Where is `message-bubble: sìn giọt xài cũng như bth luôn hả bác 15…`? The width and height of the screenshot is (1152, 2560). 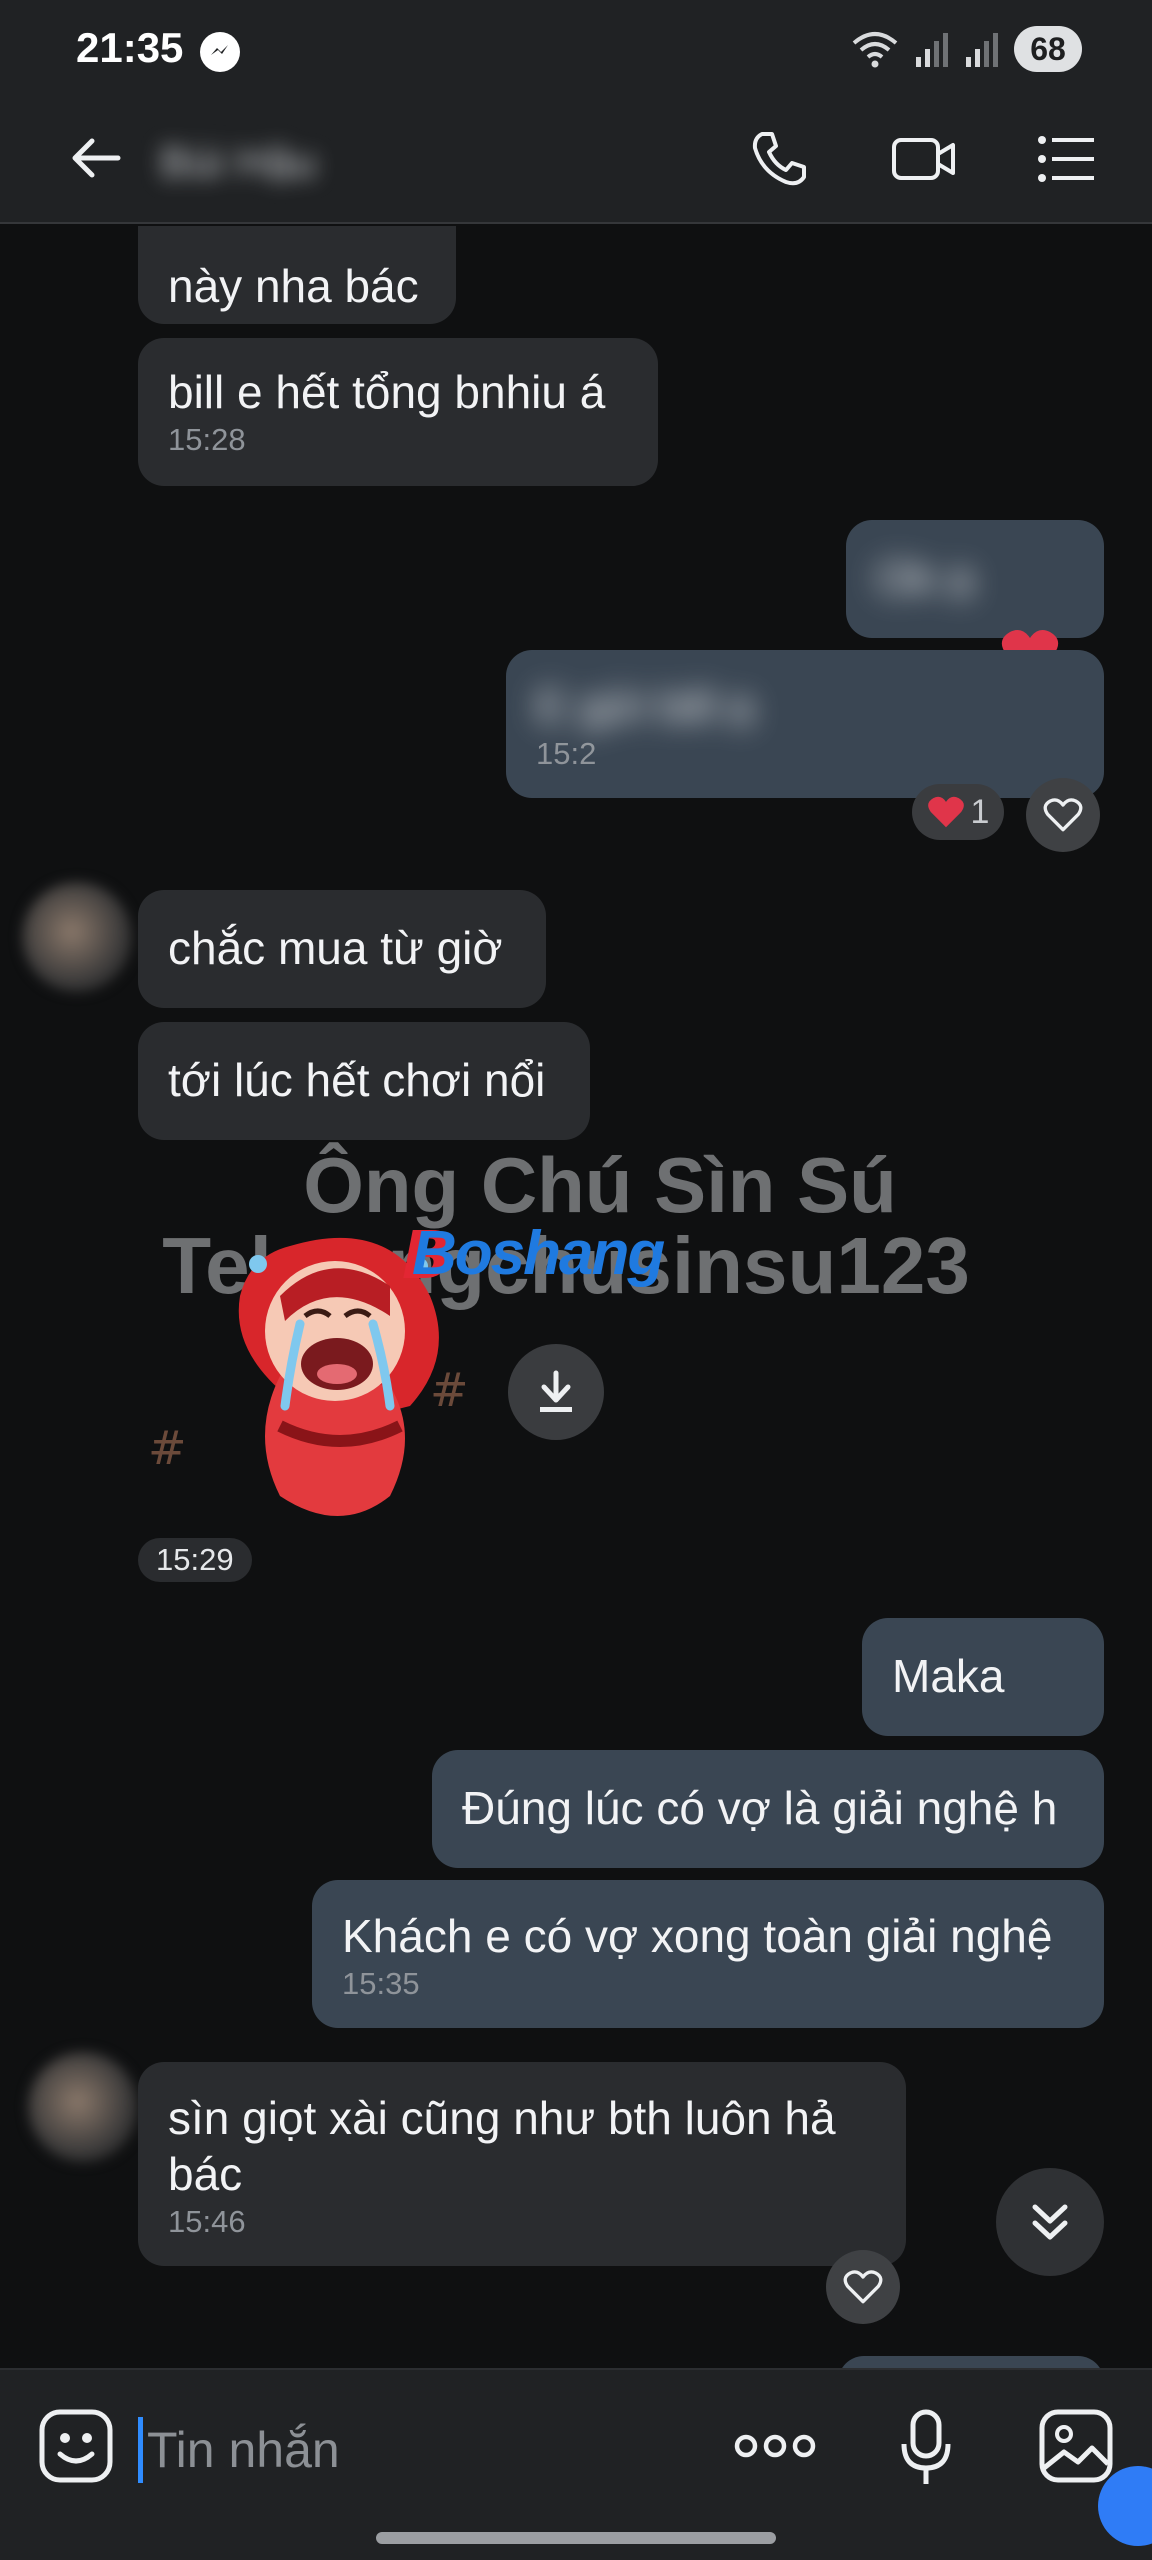 message-bubble: sìn giọt xài cũng như bth luôn hả bác 15… is located at coordinates (522, 2164).